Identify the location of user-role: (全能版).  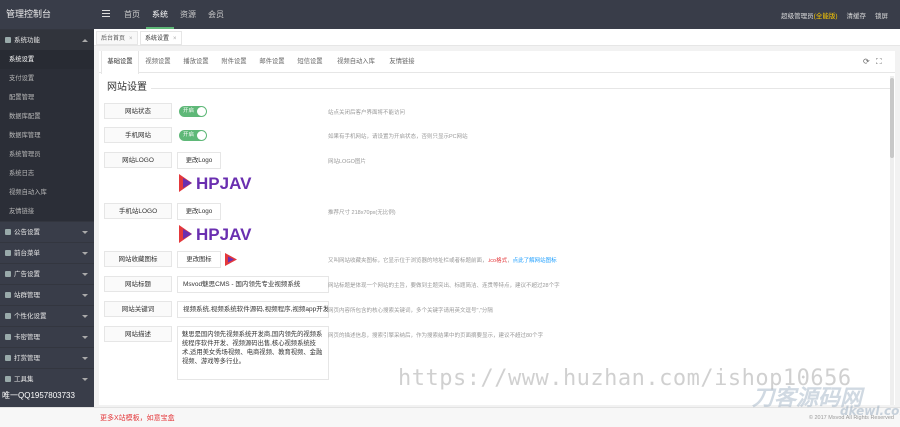
(825, 16).